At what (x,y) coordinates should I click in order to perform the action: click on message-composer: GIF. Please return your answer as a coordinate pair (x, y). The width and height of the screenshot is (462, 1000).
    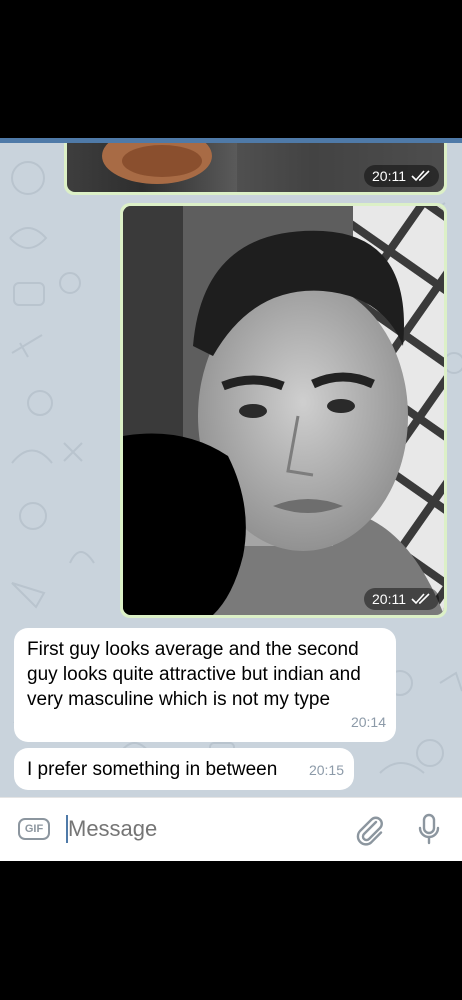
    Looking at the image, I should click on (231, 829).